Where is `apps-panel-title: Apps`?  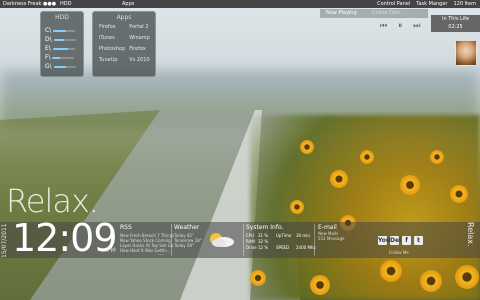
apps-panel-title: Apps is located at coordinates (124, 17).